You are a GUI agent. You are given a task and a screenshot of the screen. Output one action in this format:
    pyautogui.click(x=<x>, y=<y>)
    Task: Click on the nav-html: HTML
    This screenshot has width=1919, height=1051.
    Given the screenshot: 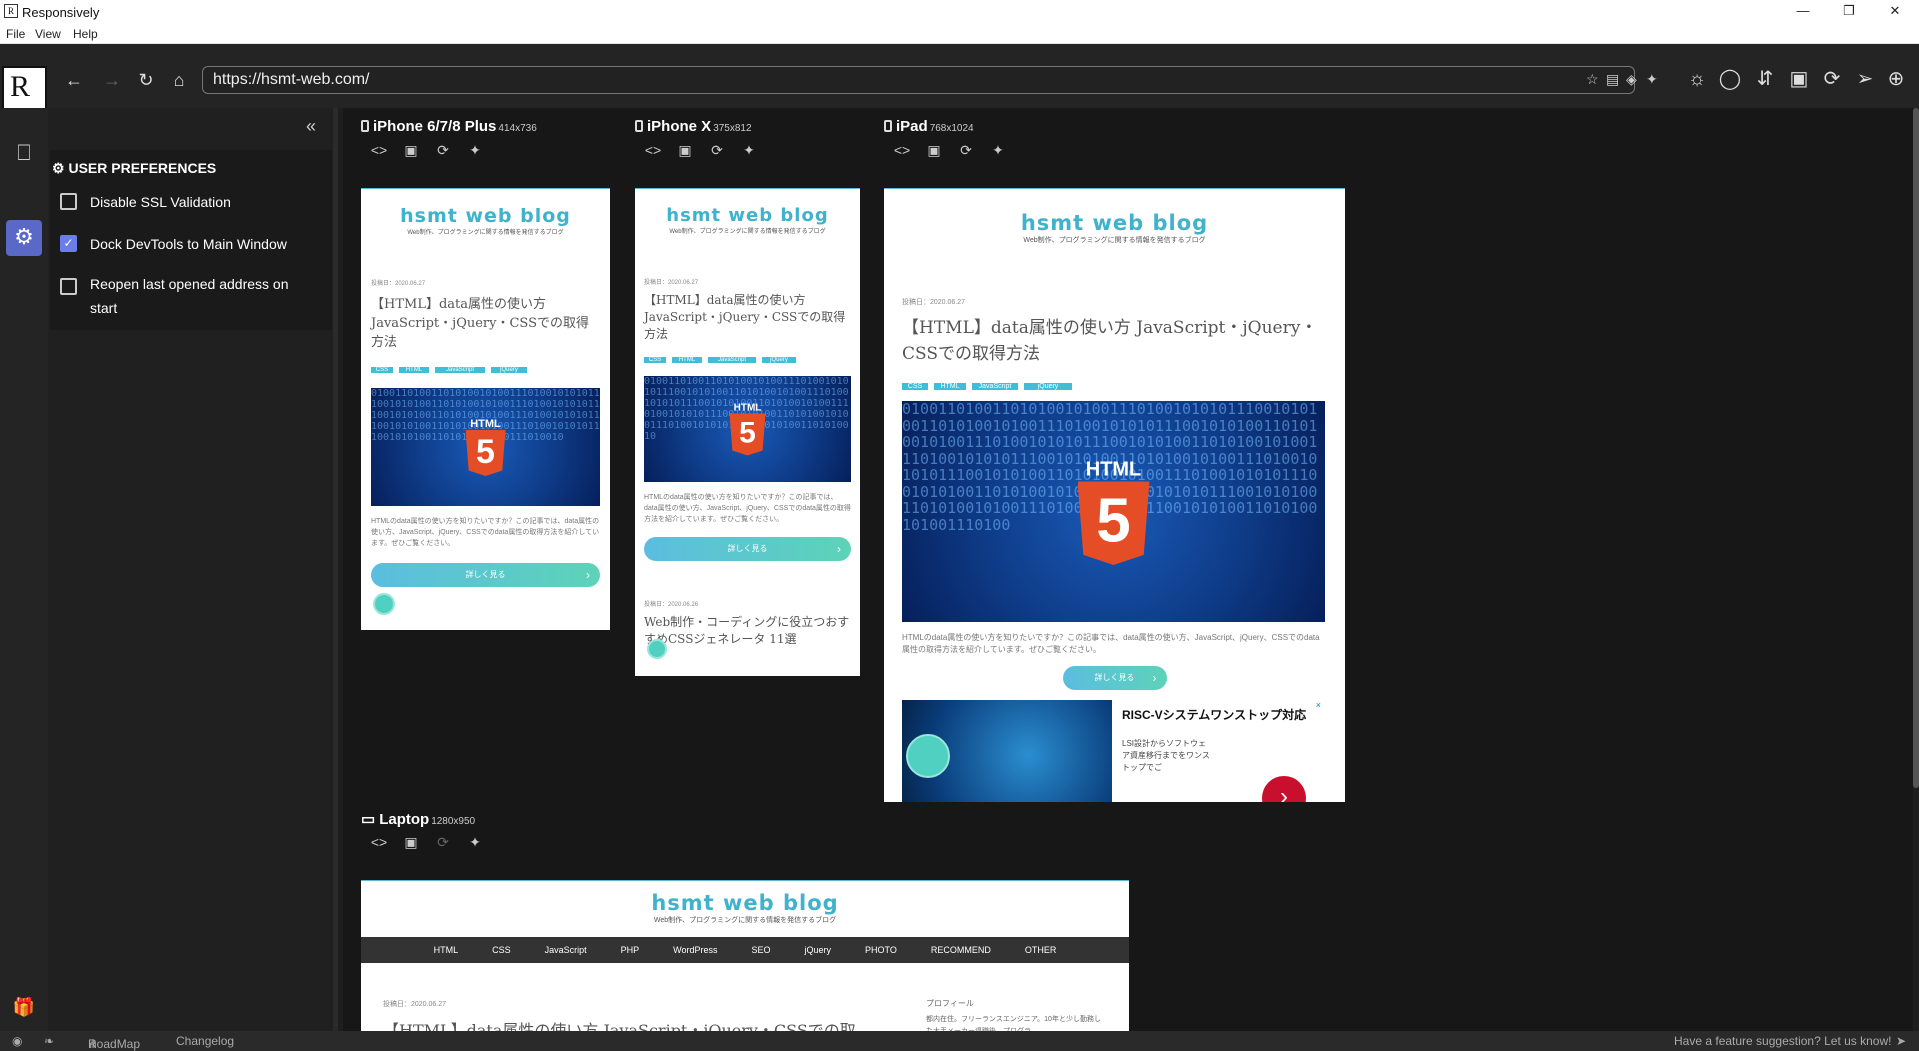 What is the action you would take?
    pyautogui.click(x=446, y=950)
    